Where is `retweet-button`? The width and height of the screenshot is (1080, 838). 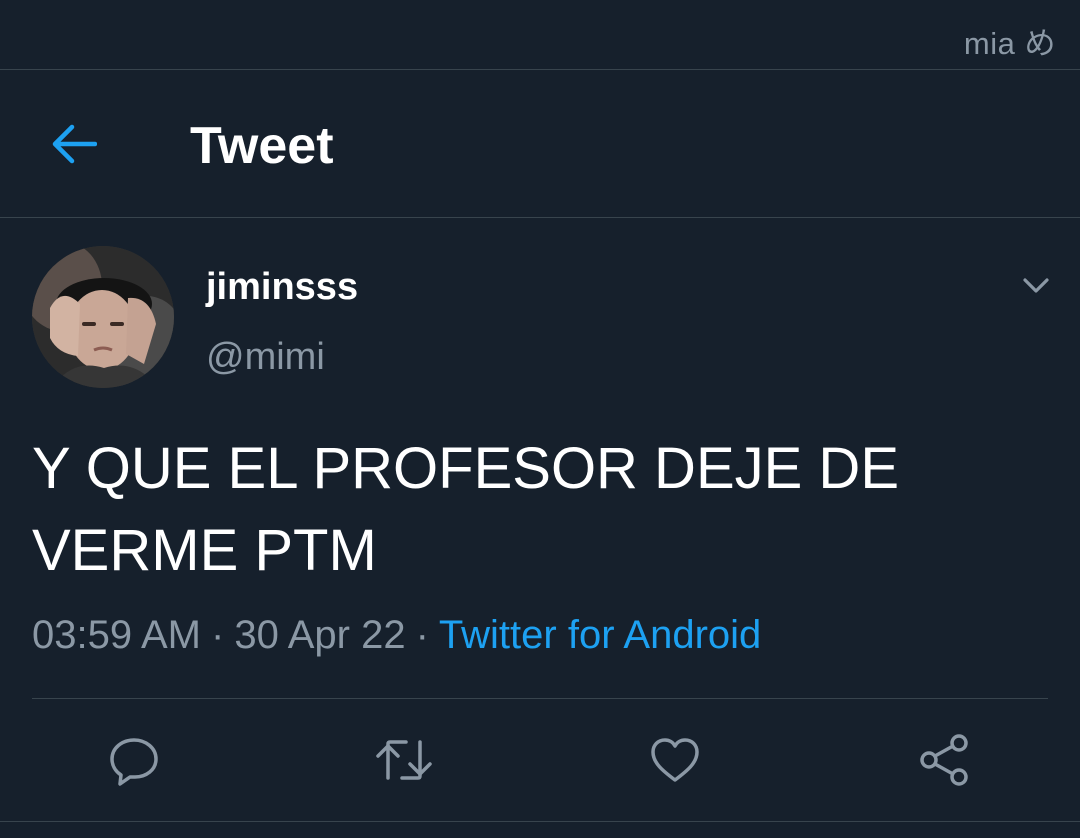 retweet-button is located at coordinates (404, 760).